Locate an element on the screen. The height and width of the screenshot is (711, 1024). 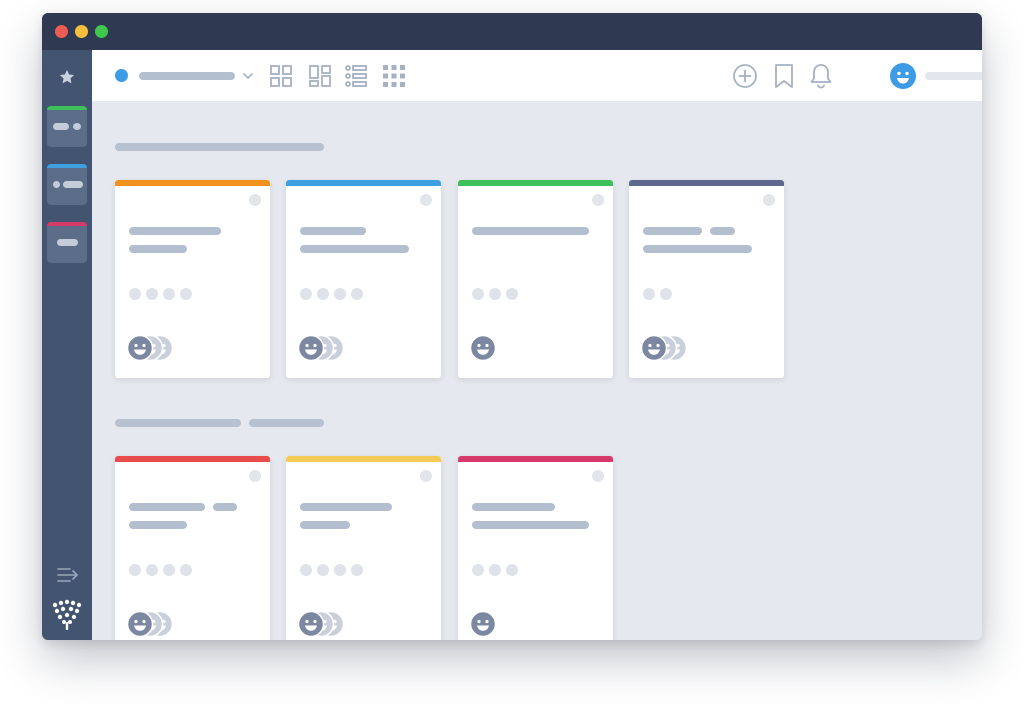
user-name is located at coordinates (953, 76).